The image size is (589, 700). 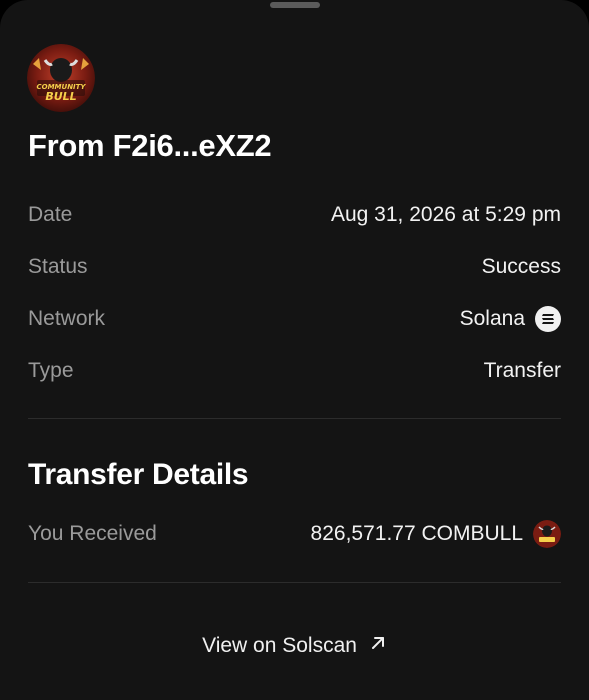 I want to click on network-value: Solana, so click(x=510, y=319).